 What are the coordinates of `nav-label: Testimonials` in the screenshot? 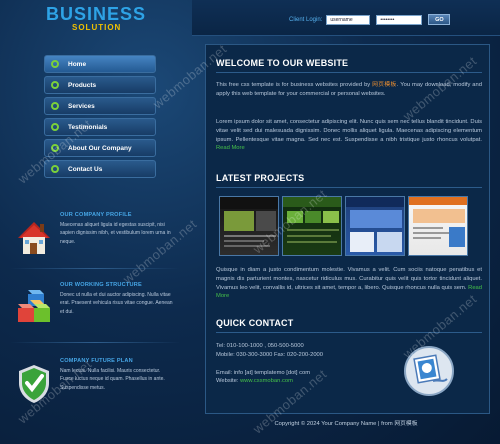 It's located at (88, 127).